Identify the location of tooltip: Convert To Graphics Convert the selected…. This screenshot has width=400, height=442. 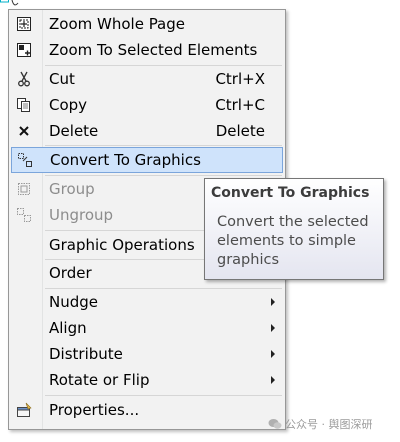
(294, 229).